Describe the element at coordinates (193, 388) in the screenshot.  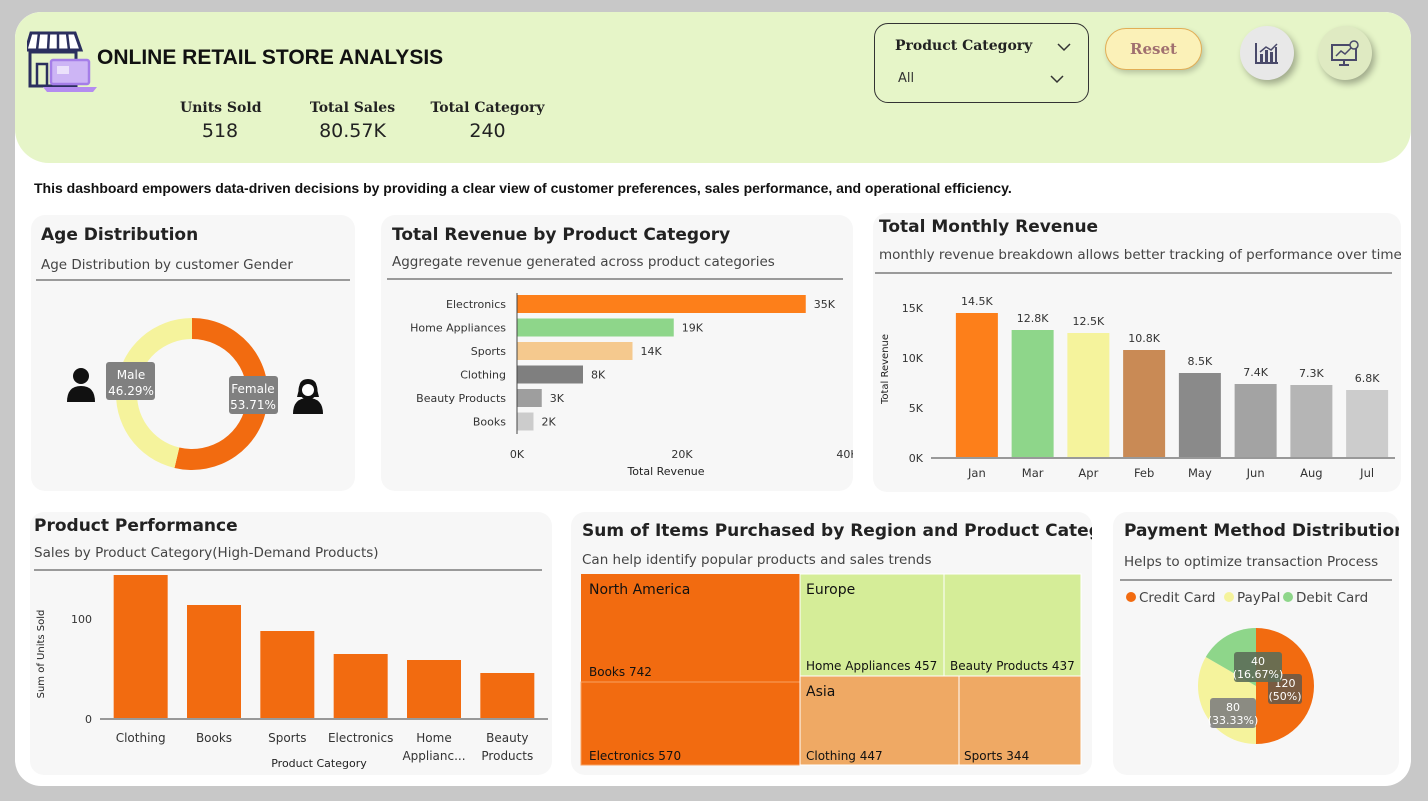
I see `gender-donut-chart: Male 46.29% Female 53.71%` at that location.